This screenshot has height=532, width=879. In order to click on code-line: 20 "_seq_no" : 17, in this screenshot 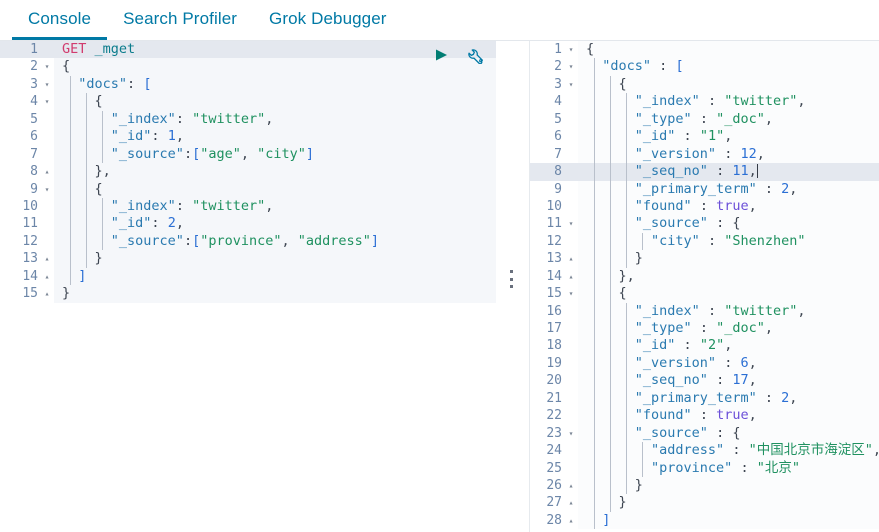, I will do `click(704, 381)`.